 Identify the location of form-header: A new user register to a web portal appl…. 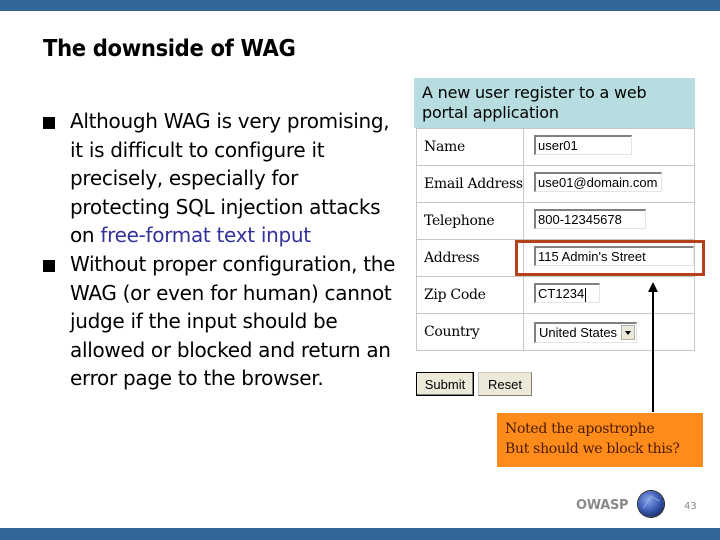
(554, 103).